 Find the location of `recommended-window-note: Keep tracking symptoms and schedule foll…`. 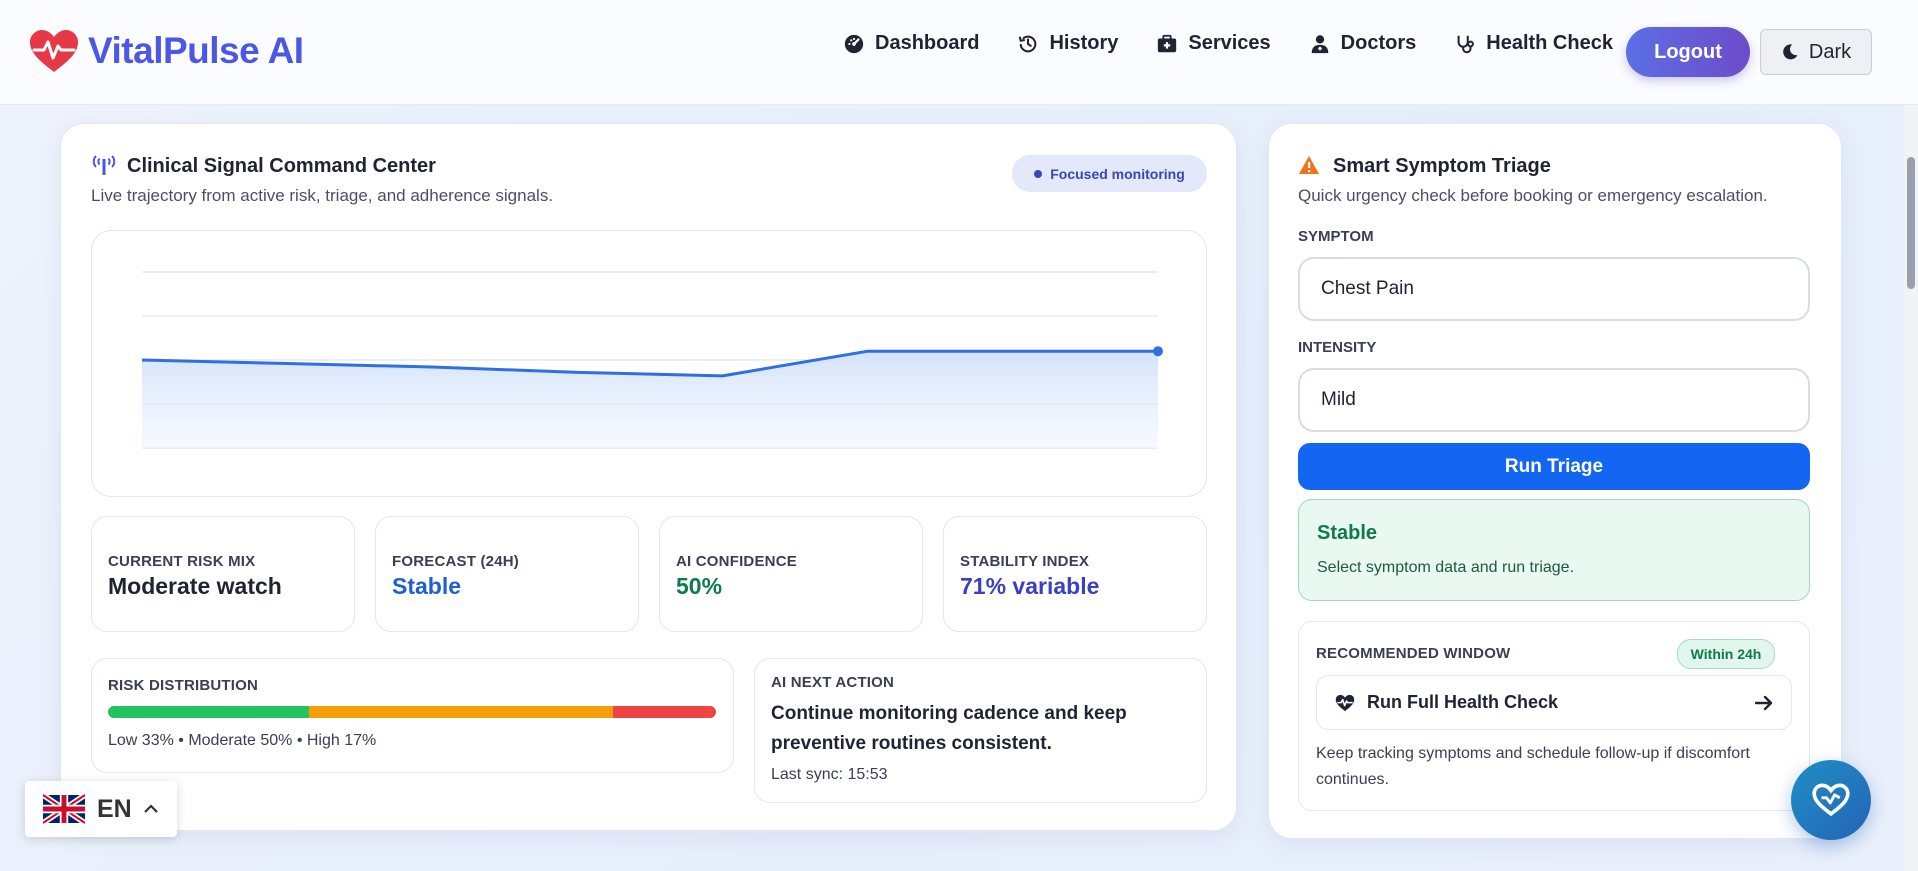

recommended-window-note: Keep tracking symptoms and schedule foll… is located at coordinates (1533, 766).